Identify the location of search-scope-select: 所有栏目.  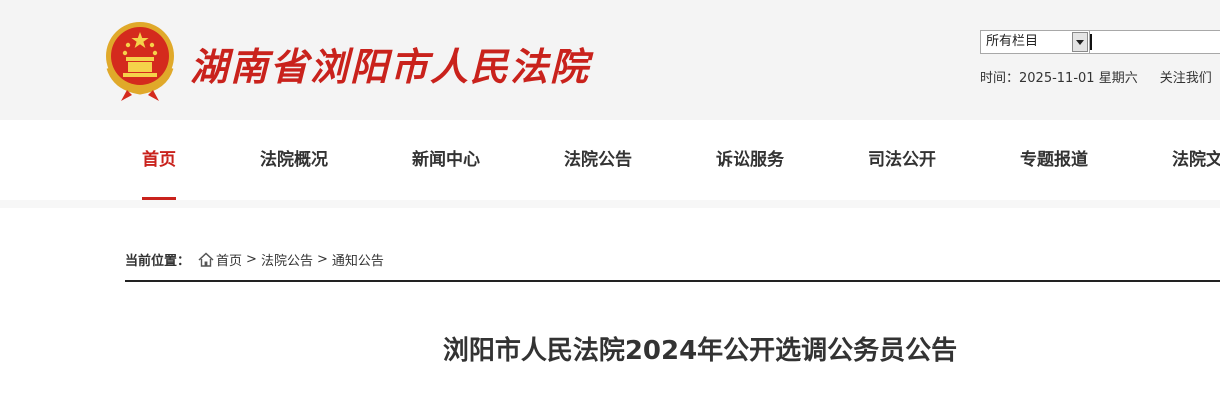
(1035, 42).